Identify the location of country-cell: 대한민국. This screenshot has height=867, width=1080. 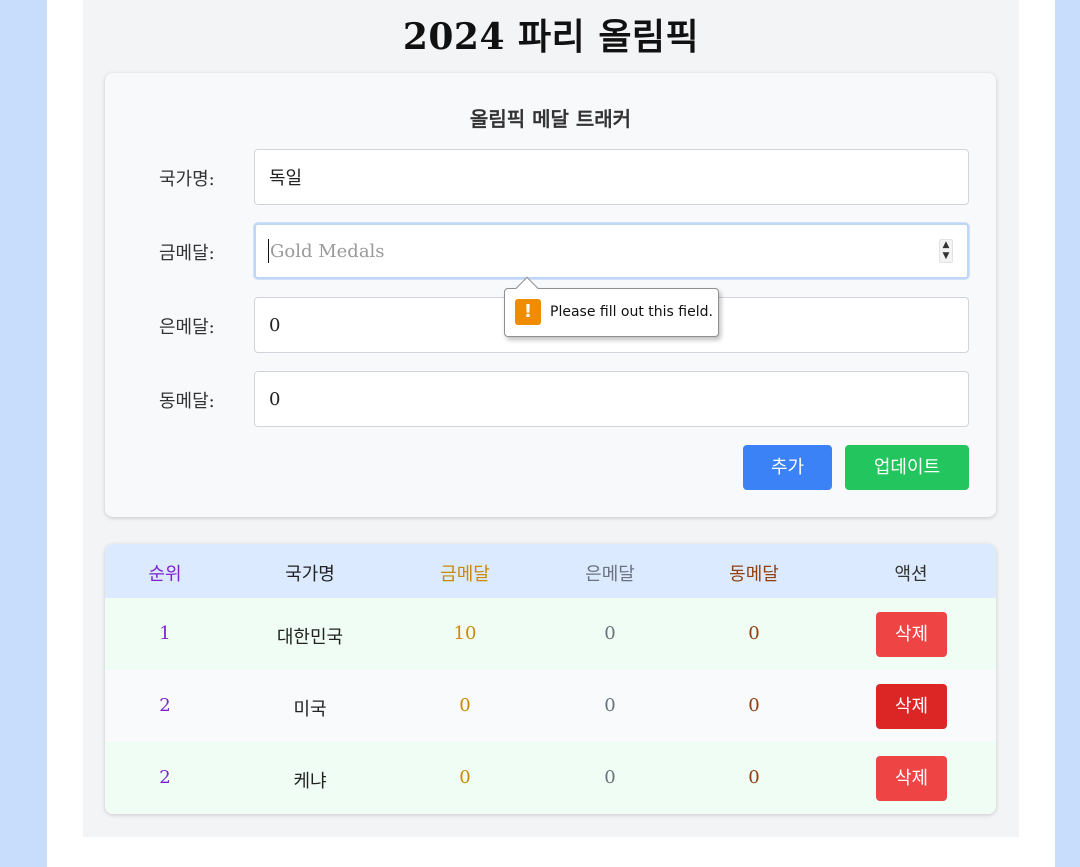
(310, 637).